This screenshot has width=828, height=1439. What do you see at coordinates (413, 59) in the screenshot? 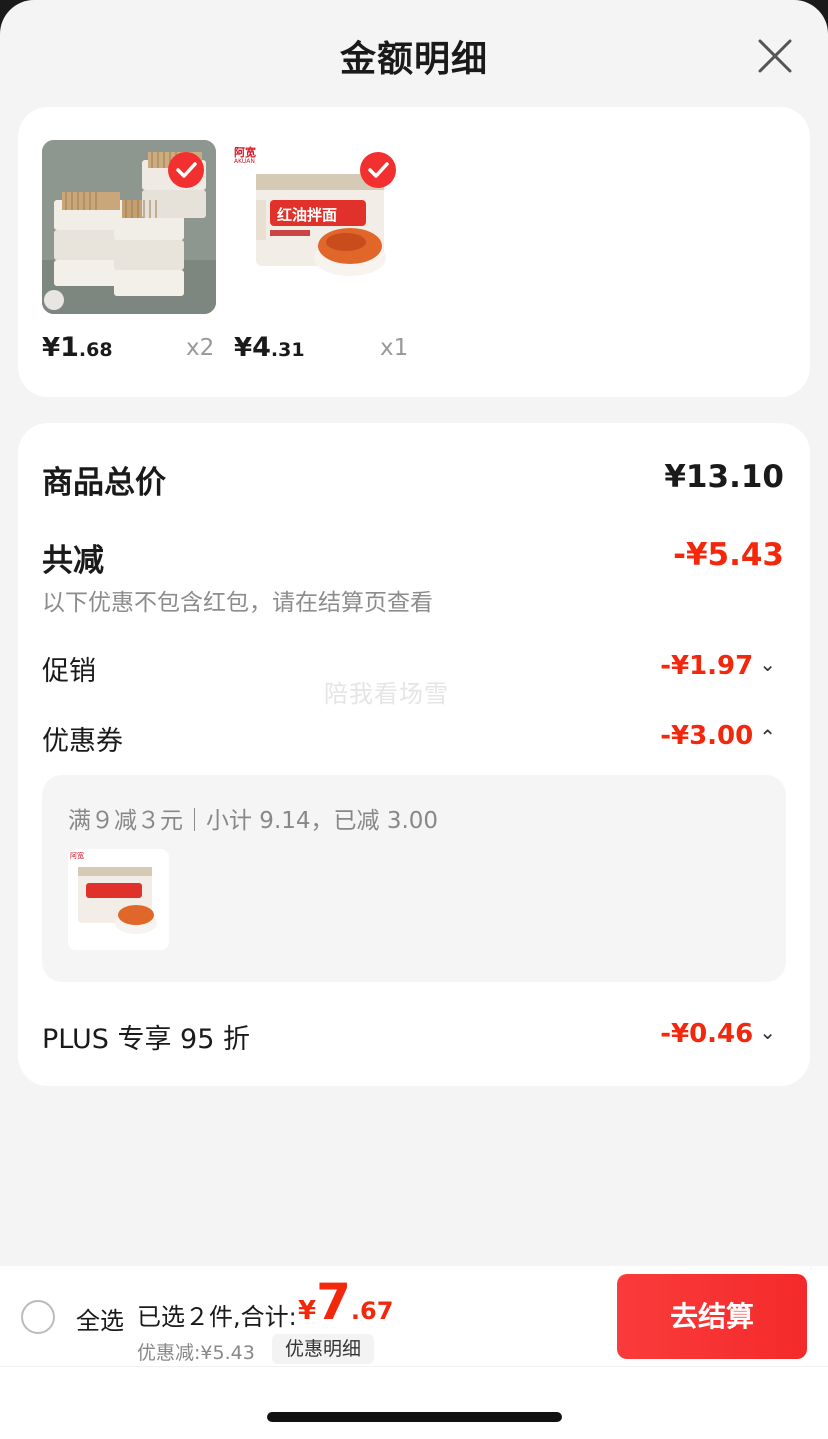
I see `page-title: 金额明细` at bounding box center [413, 59].